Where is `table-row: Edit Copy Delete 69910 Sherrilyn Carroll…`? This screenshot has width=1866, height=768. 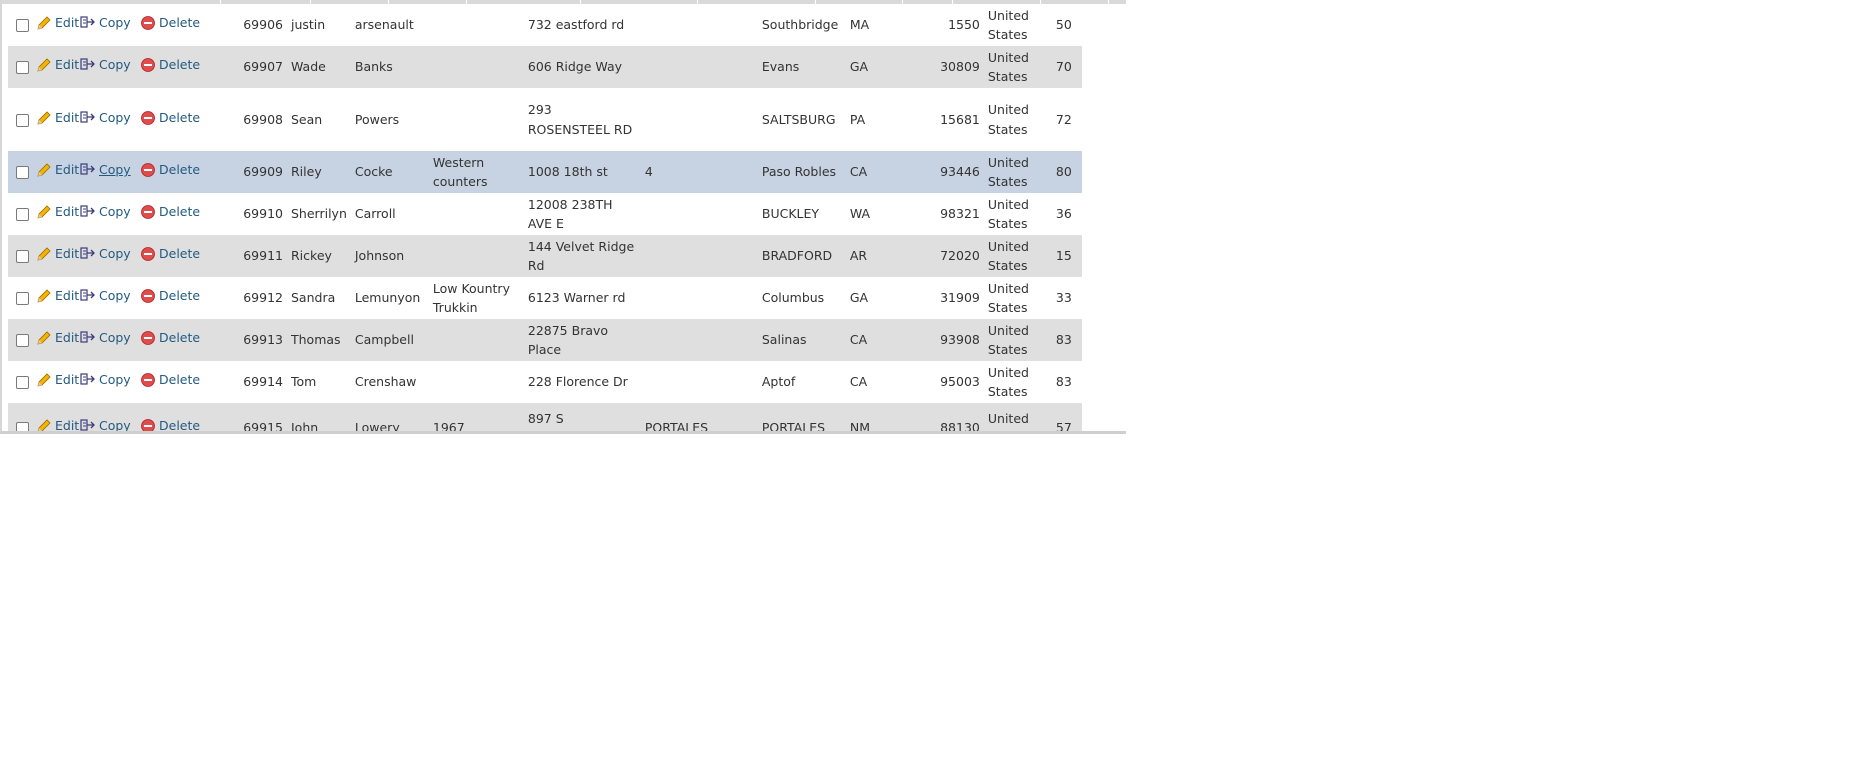
table-row: Edit Copy Delete 69910 Sherrilyn Carroll… is located at coordinates (545, 214).